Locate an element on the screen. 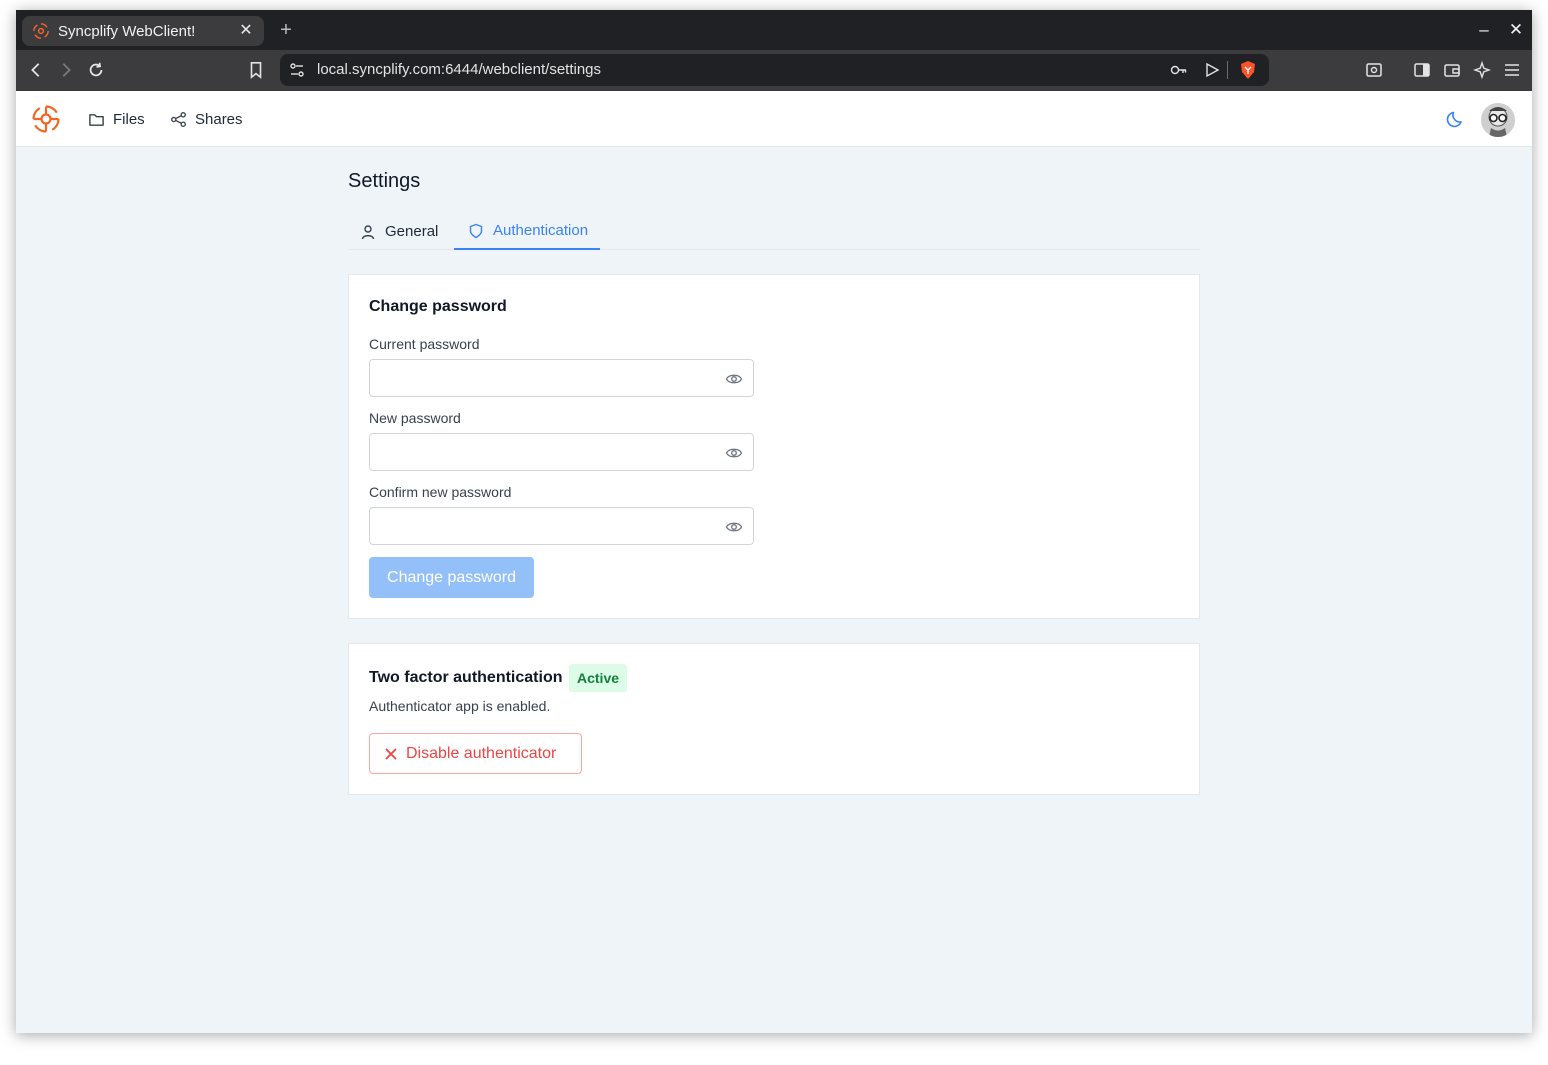 This screenshot has height=1065, width=1548. confirm-password-field is located at coordinates (561, 526).